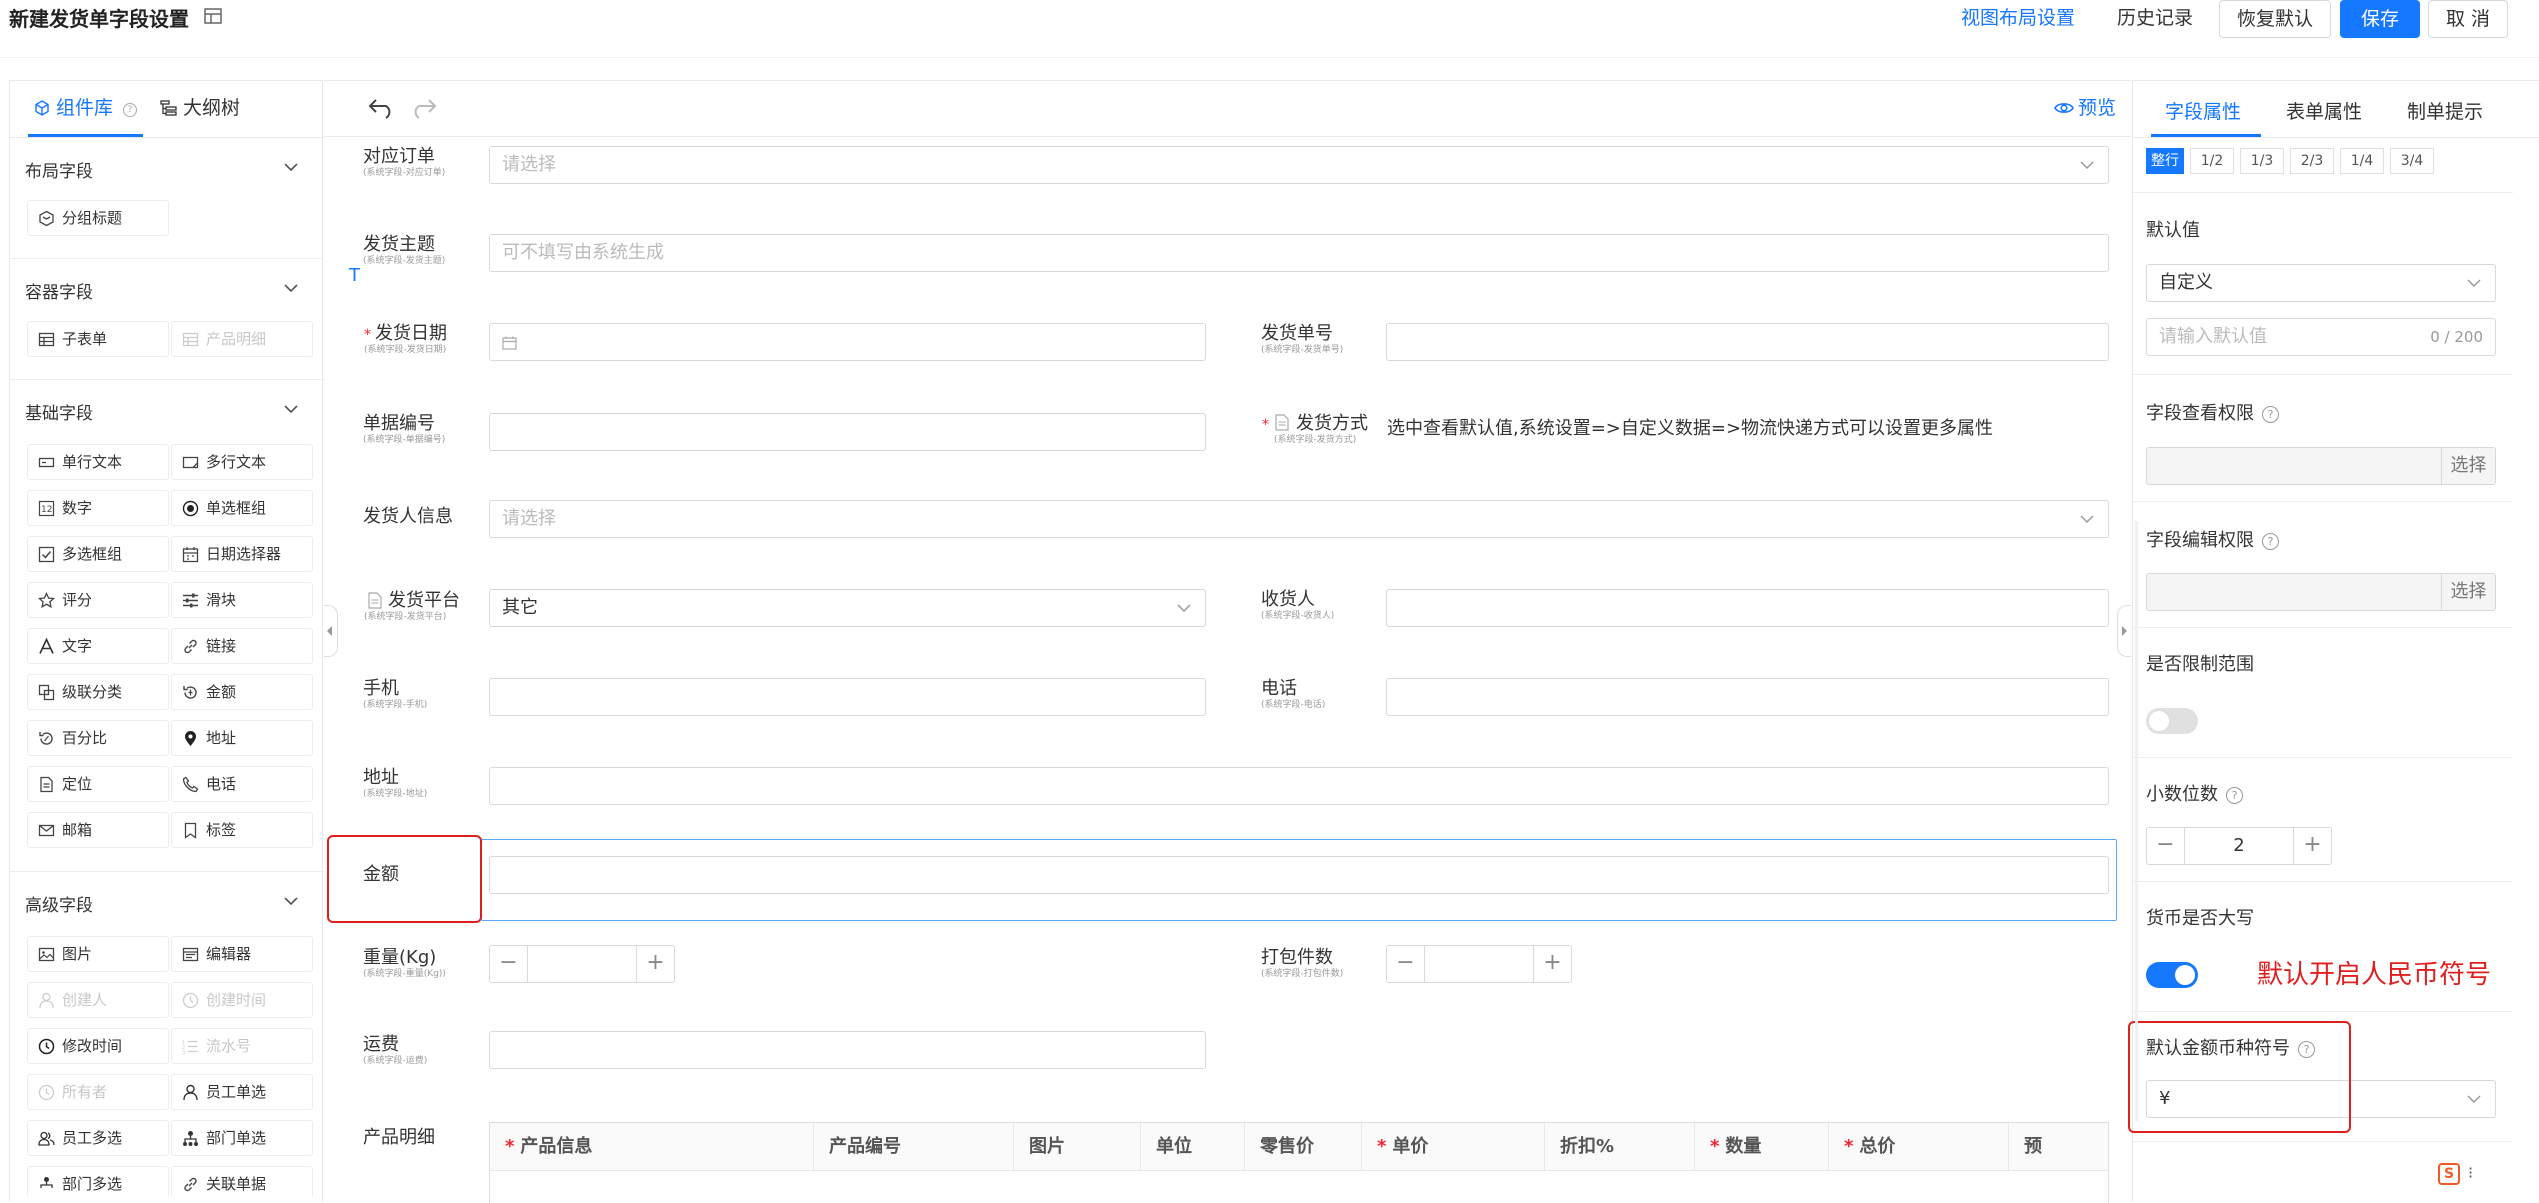  Describe the element at coordinates (242, 692) in the screenshot. I see `component-amount: 金额` at that location.